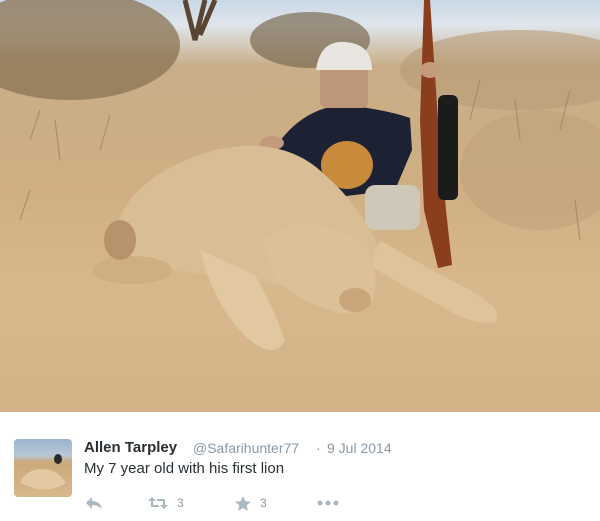  What do you see at coordinates (43, 472) in the screenshot?
I see `avatar-image` at bounding box center [43, 472].